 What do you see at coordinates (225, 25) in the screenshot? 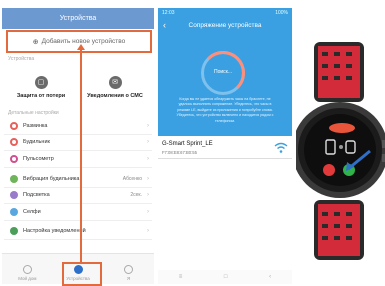
I see `screen-title: Сопряжение устройства` at bounding box center [225, 25].